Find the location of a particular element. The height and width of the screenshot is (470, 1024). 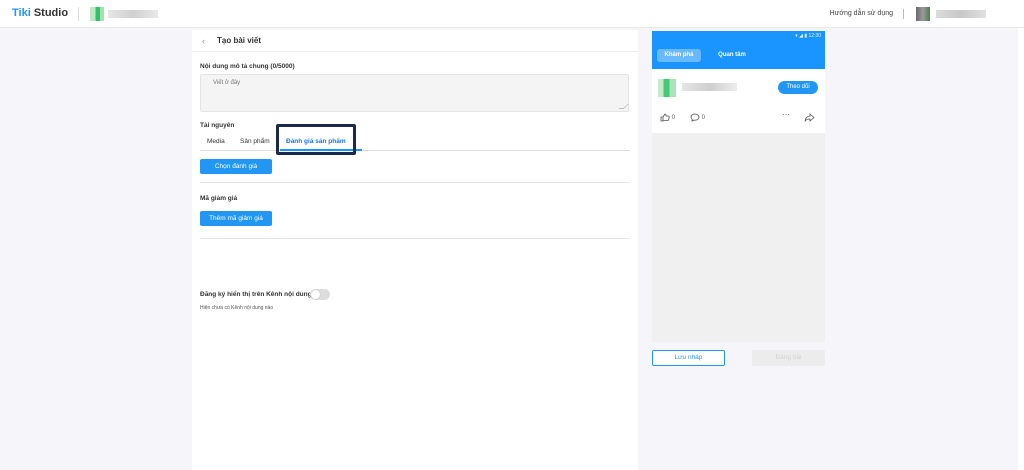

add-coupon-button: Thêm mã giảm giá is located at coordinates (236, 218).